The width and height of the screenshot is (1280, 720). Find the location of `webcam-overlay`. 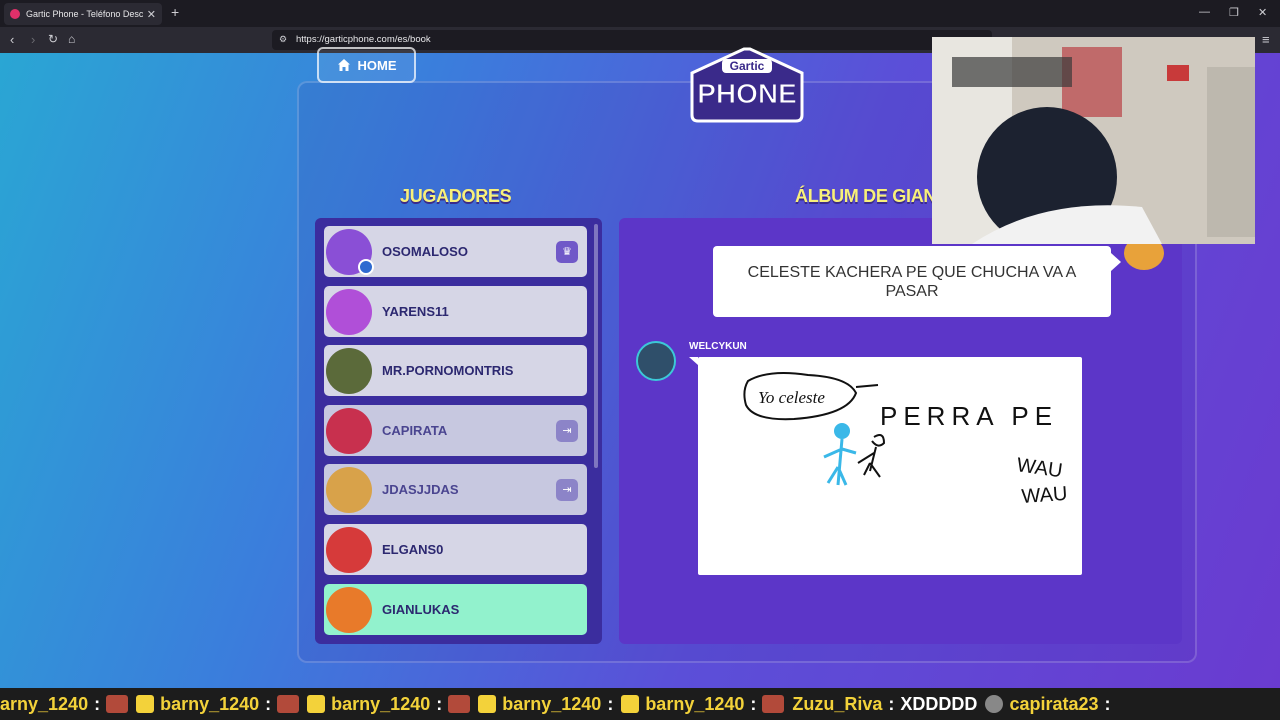

webcam-overlay is located at coordinates (1093, 140).